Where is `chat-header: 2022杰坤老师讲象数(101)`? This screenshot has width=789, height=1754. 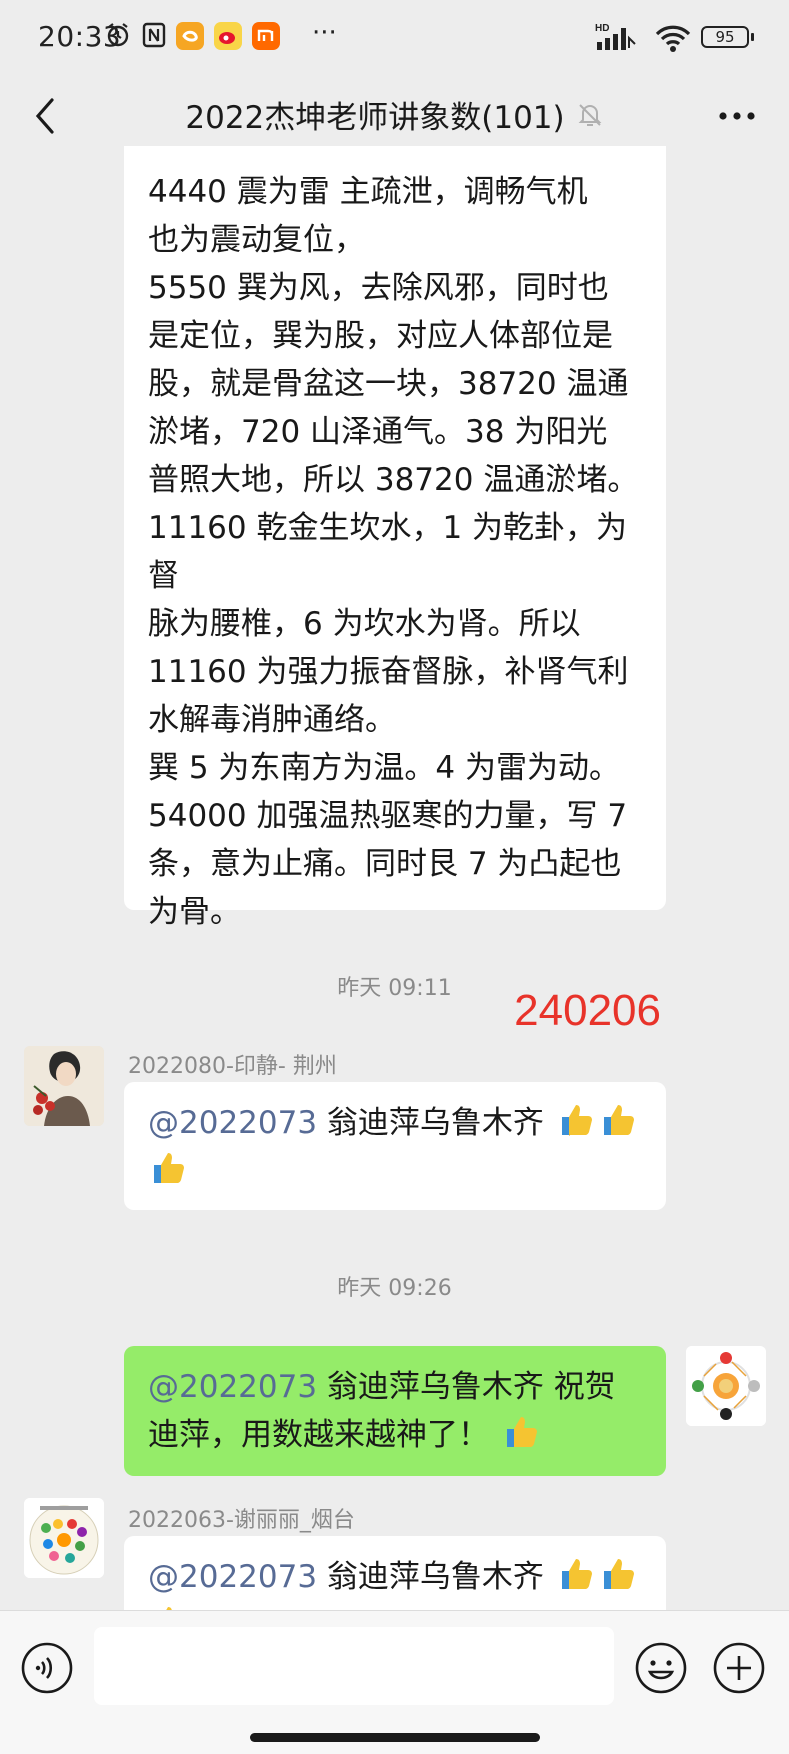
chat-header: 2022杰坤老师讲象数(101) is located at coordinates (394, 116).